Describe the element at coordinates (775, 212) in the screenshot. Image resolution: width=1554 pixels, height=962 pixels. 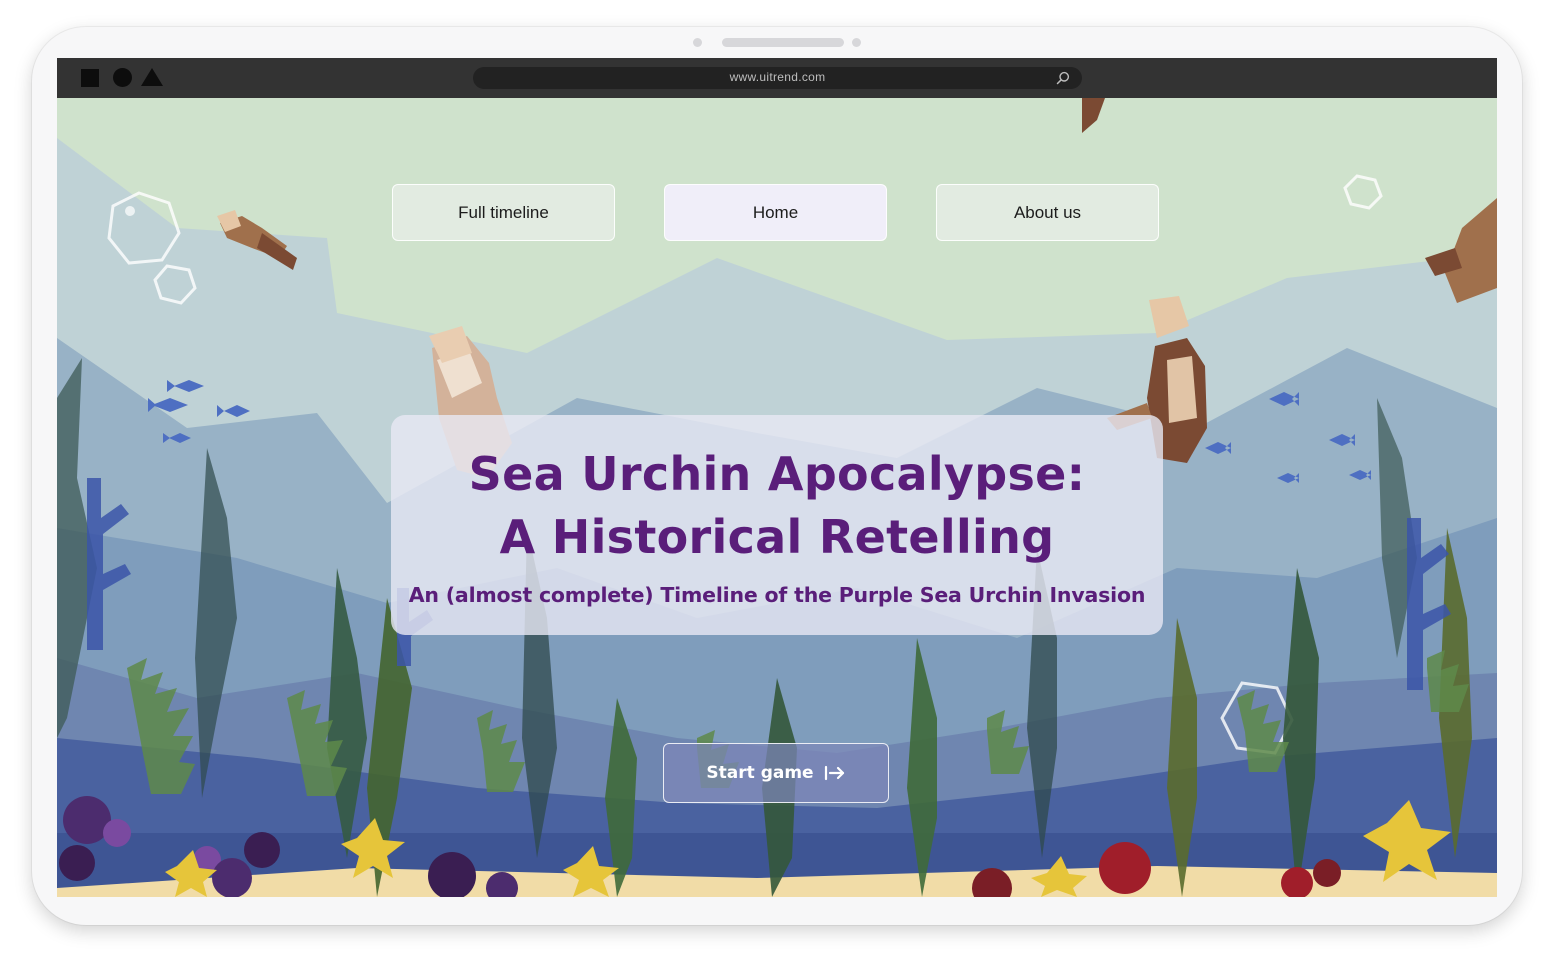
I see `nav-home: Home` at that location.